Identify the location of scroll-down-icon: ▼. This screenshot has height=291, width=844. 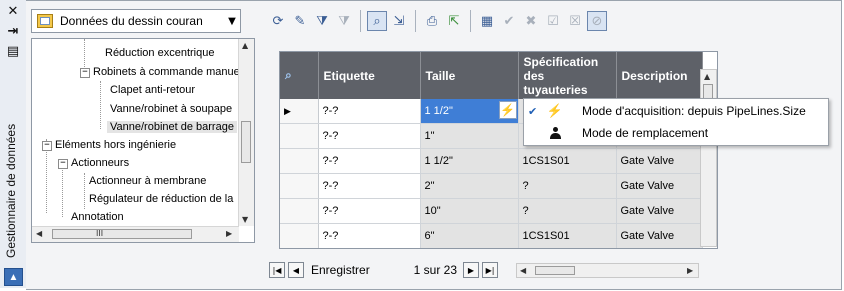
(245, 219).